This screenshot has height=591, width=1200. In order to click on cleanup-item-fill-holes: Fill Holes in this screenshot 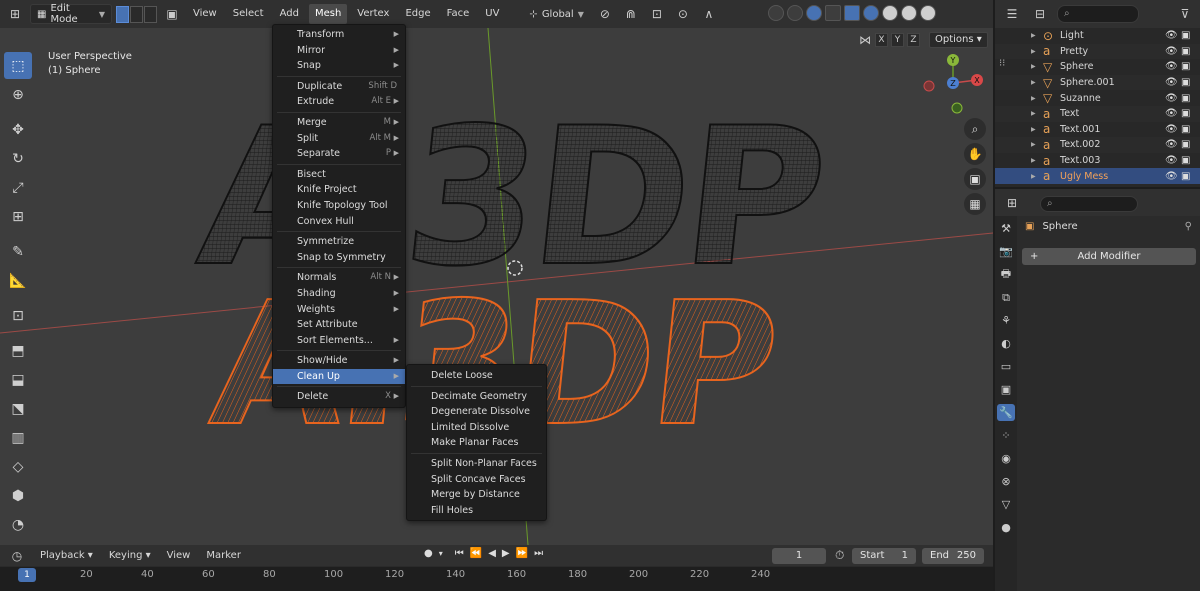, I will do `click(476, 511)`.